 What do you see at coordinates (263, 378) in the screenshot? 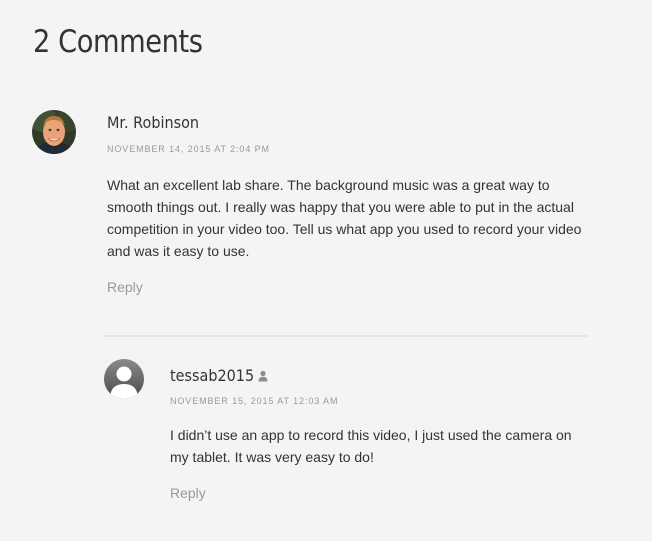
I see `user-icon` at bounding box center [263, 378].